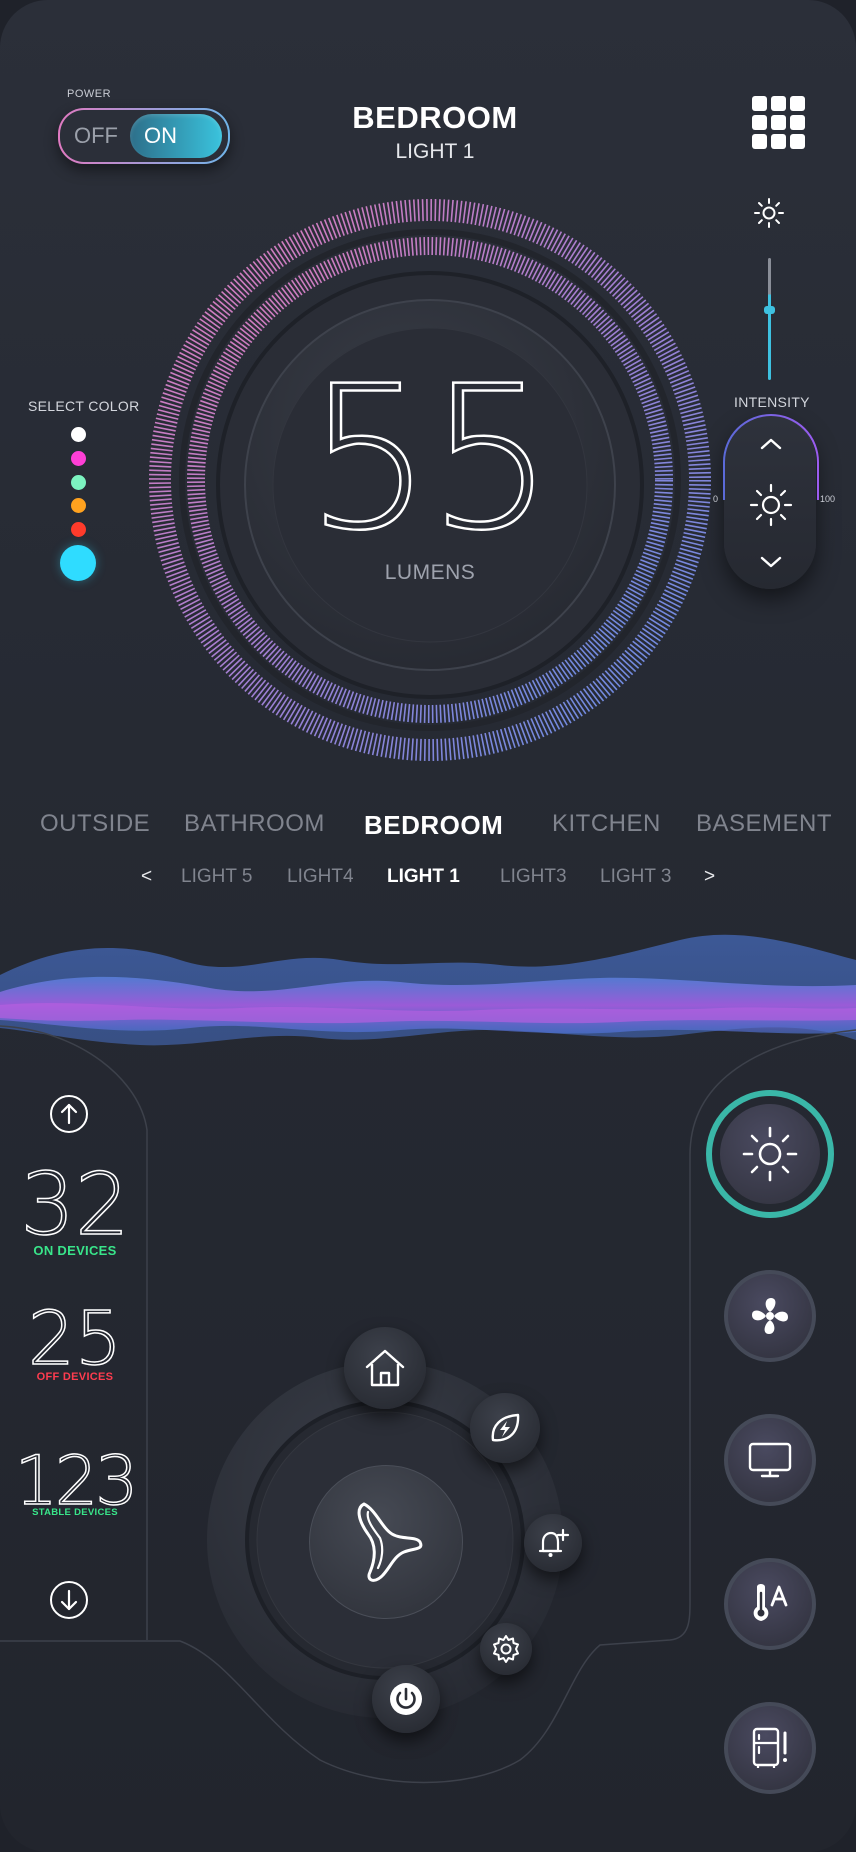 This screenshot has height=1852, width=856. I want to click on tab-light-5: LIGHT 5, so click(216, 877).